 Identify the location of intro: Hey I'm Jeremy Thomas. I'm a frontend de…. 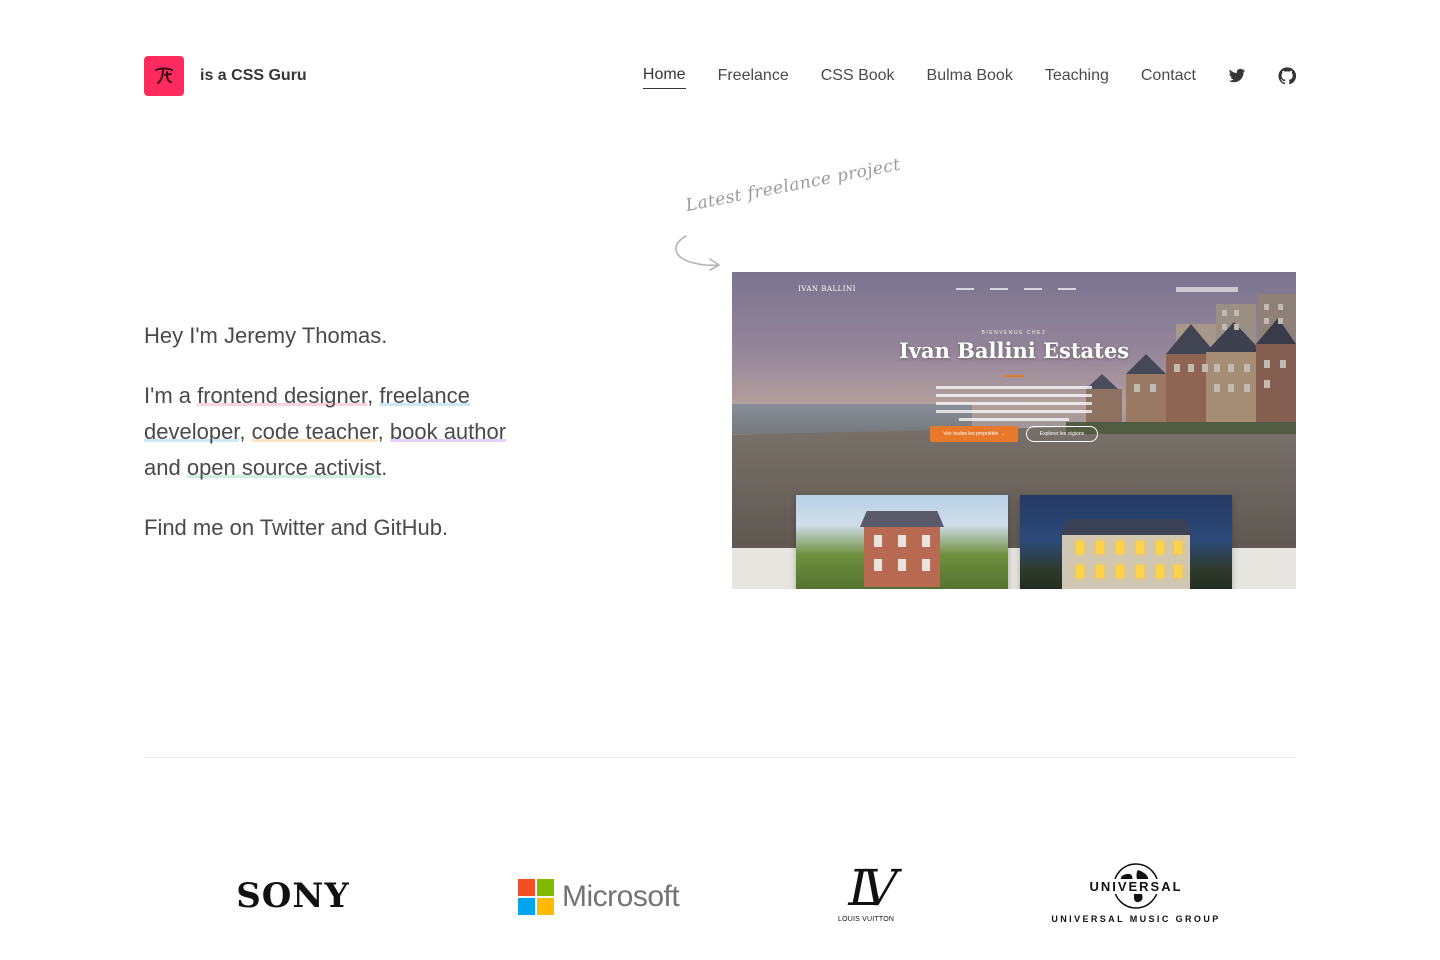
(344, 444).